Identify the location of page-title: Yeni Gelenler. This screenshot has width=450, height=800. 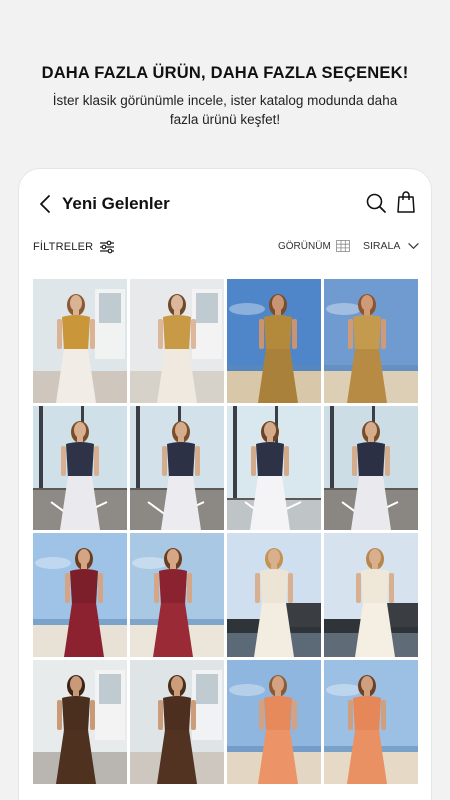
(116, 203).